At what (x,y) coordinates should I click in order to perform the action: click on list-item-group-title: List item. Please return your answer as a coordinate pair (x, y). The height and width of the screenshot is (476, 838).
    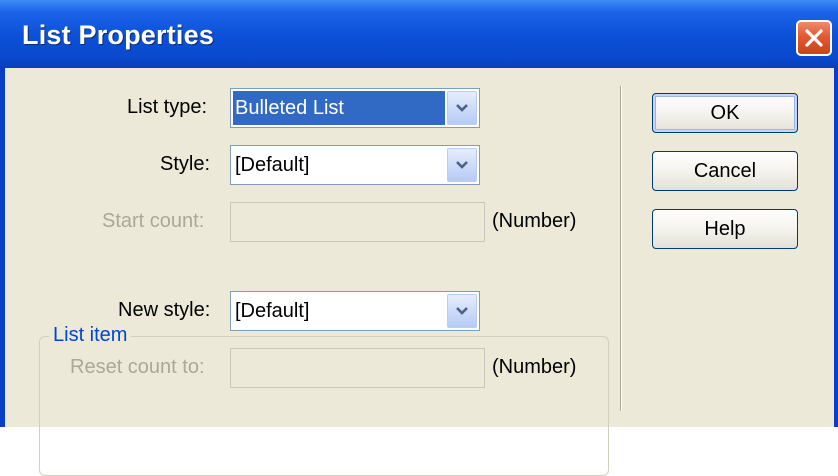
    Looking at the image, I should click on (90, 335).